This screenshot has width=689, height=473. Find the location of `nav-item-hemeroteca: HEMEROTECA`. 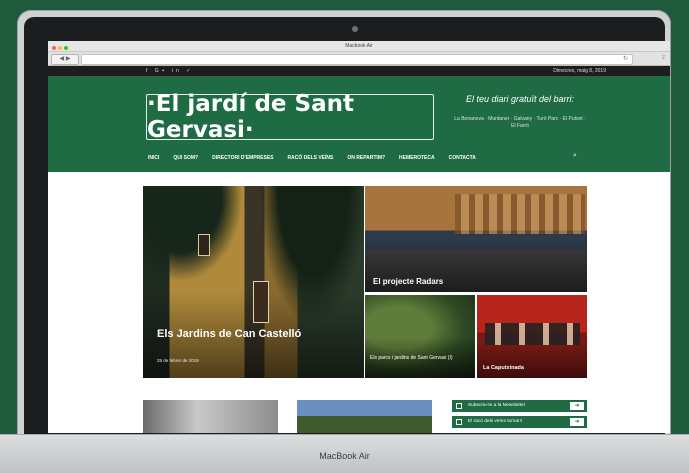

nav-item-hemeroteca: HEMEROTECA is located at coordinates (417, 158).